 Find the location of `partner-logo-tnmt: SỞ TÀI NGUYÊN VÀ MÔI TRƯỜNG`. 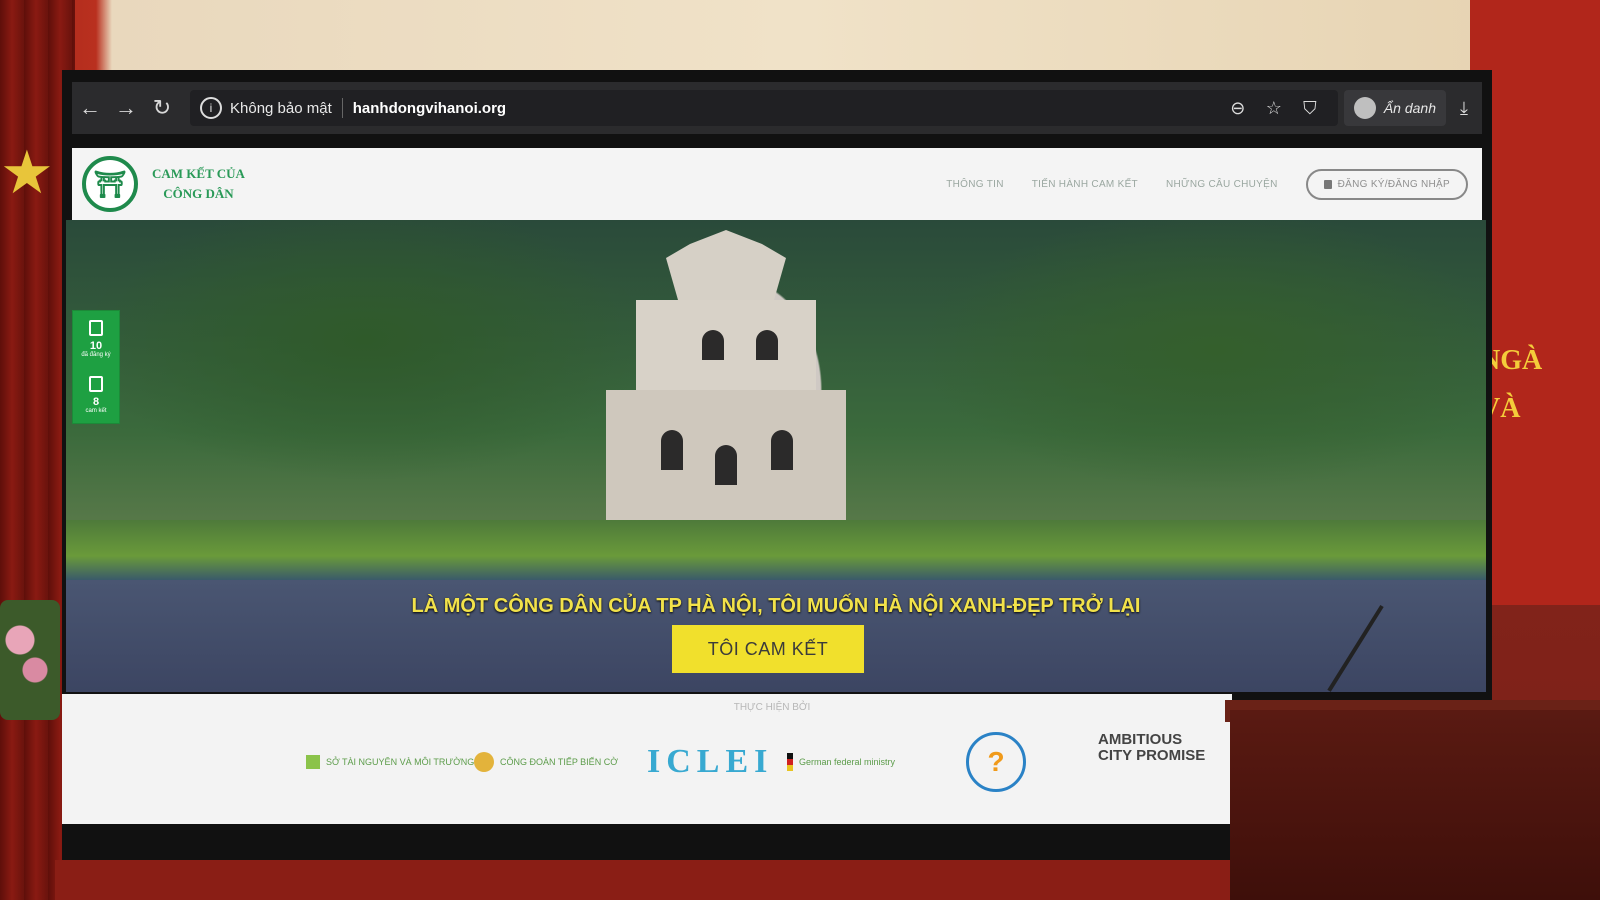

partner-logo-tnmt: SỞ TÀI NGUYÊN VÀ MÔI TRƯỜNG is located at coordinates (390, 762).